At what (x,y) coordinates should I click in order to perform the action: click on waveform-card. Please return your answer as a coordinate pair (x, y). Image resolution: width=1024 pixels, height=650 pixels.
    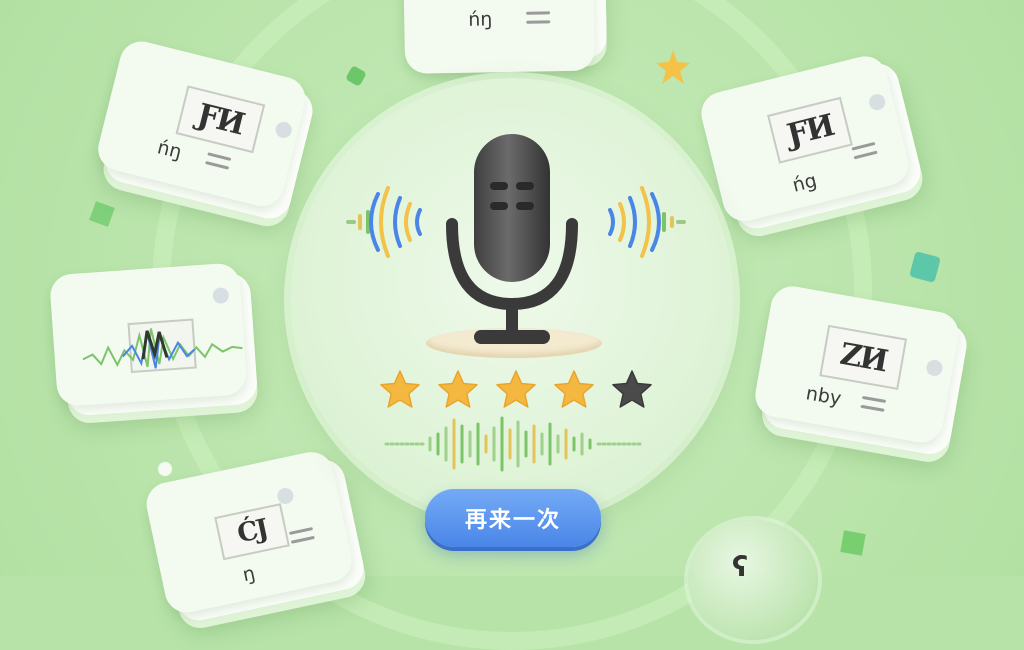
    Looking at the image, I should click on (153, 339).